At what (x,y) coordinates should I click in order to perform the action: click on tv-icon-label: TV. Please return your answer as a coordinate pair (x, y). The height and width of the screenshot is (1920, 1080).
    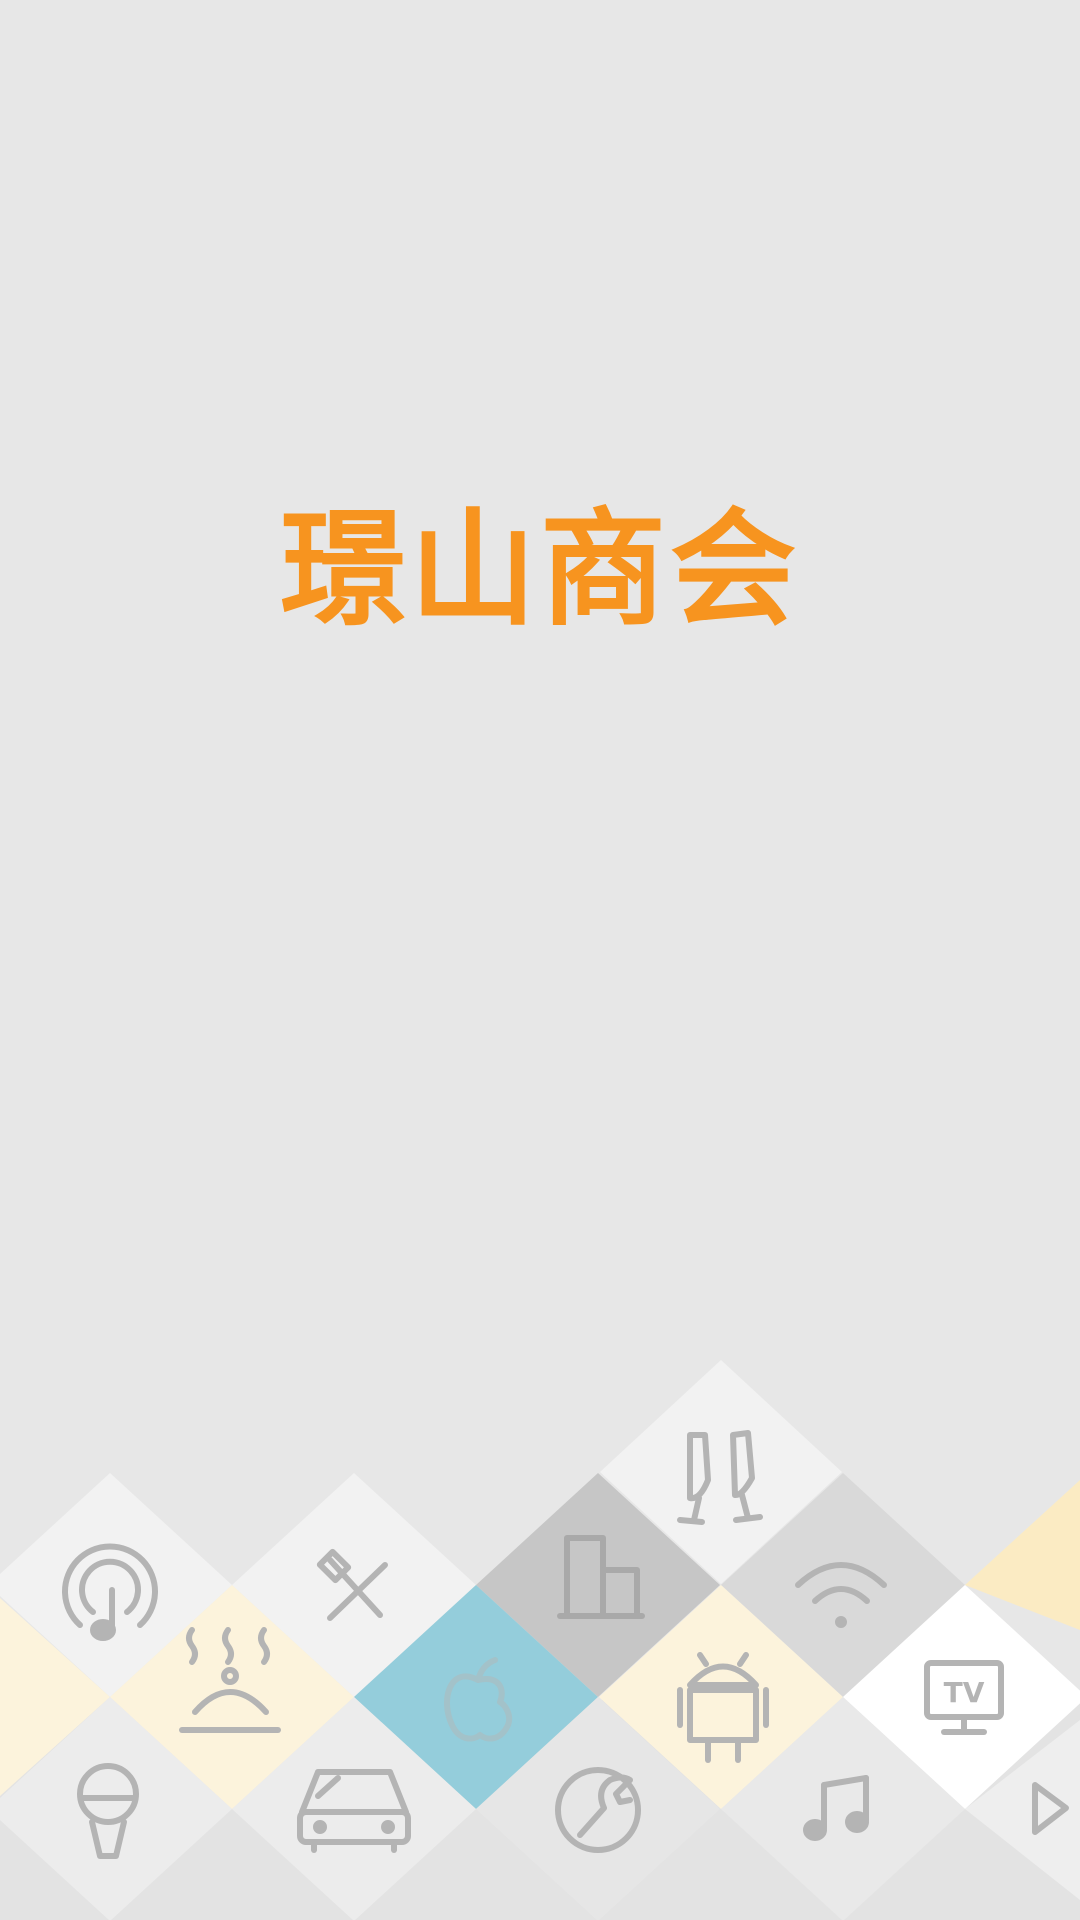
    Looking at the image, I should click on (964, 1692).